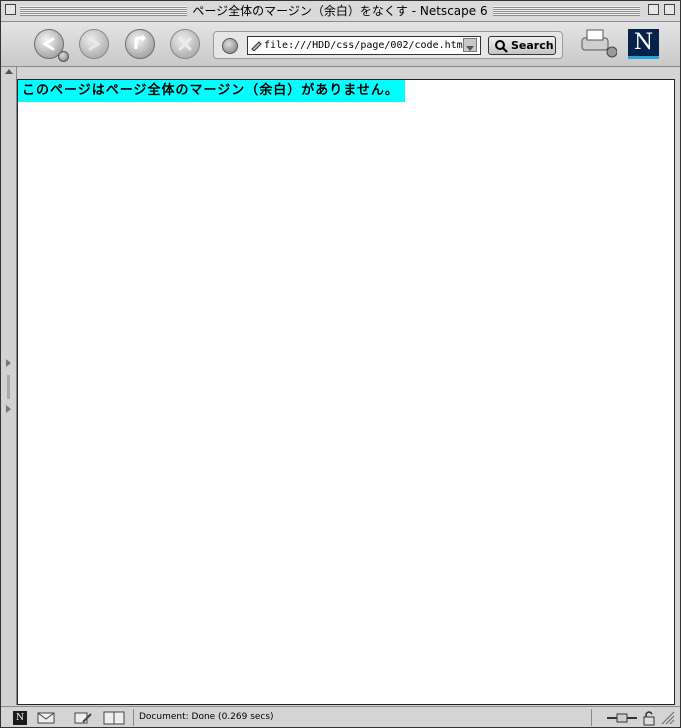  I want to click on status-text: Document: Done (0.269 secs), so click(206, 717).